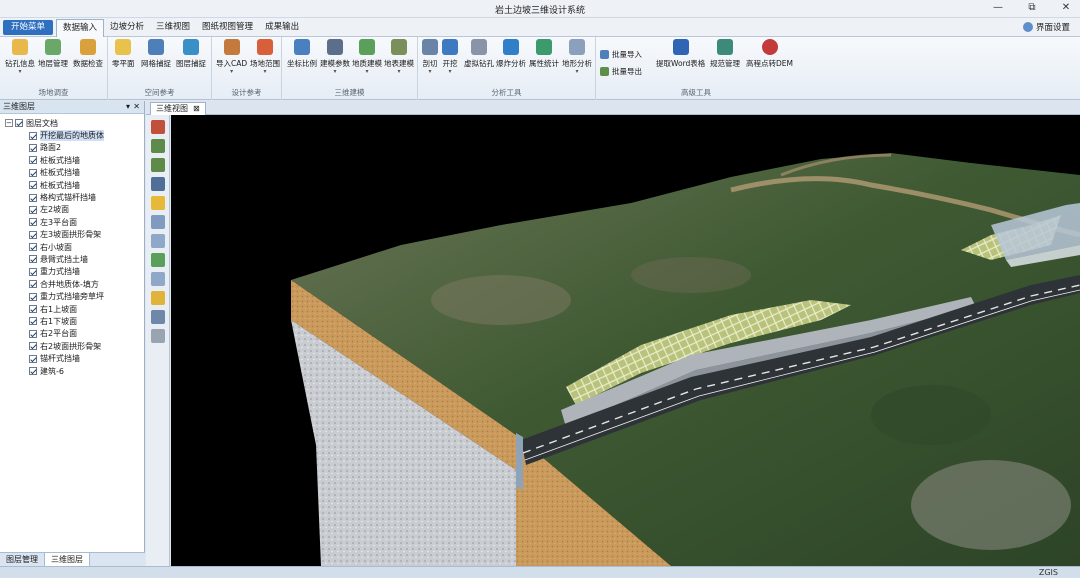 The width and height of the screenshot is (1080, 578). I want to click on layer-snap-button: 图层捕捉, so click(191, 54).